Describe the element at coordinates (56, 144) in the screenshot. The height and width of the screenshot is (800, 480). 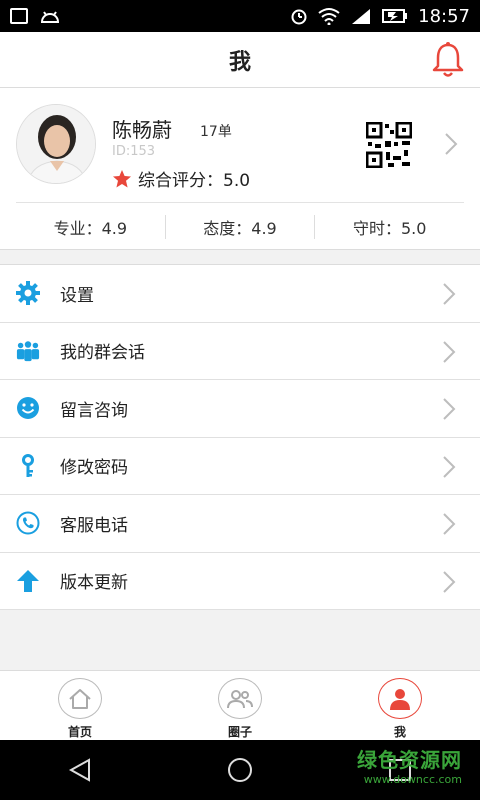
I see `avatar` at that location.